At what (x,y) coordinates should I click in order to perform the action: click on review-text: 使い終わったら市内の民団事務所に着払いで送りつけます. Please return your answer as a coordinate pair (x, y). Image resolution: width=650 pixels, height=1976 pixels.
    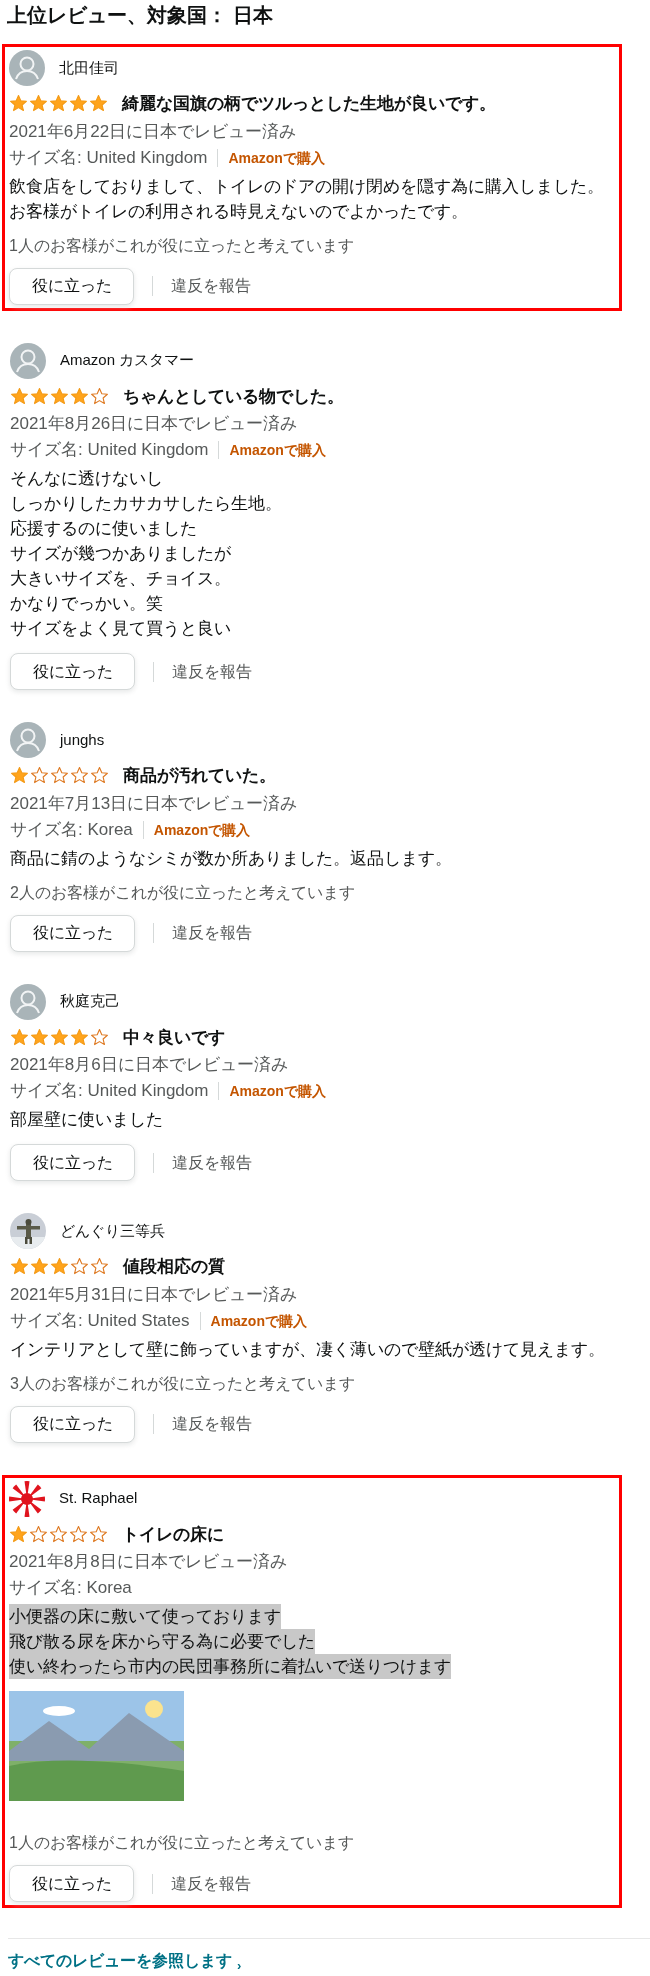
    Looking at the image, I should click on (230, 1666).